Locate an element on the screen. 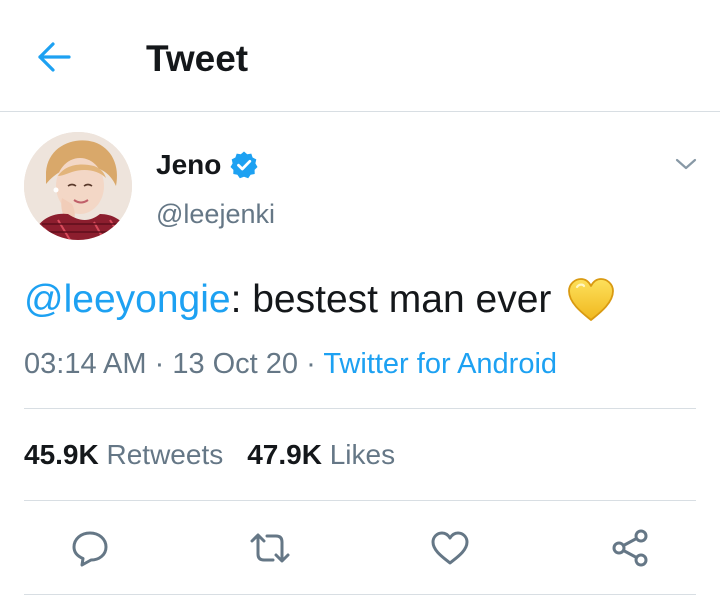 This screenshot has width=720, height=609. yellow-heart-icon is located at coordinates (591, 300).